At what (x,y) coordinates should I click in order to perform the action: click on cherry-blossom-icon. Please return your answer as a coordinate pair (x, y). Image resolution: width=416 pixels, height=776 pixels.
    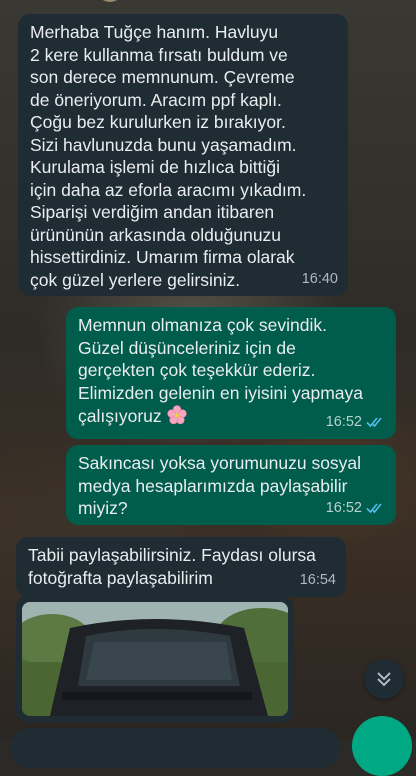
    Looking at the image, I should click on (176, 415).